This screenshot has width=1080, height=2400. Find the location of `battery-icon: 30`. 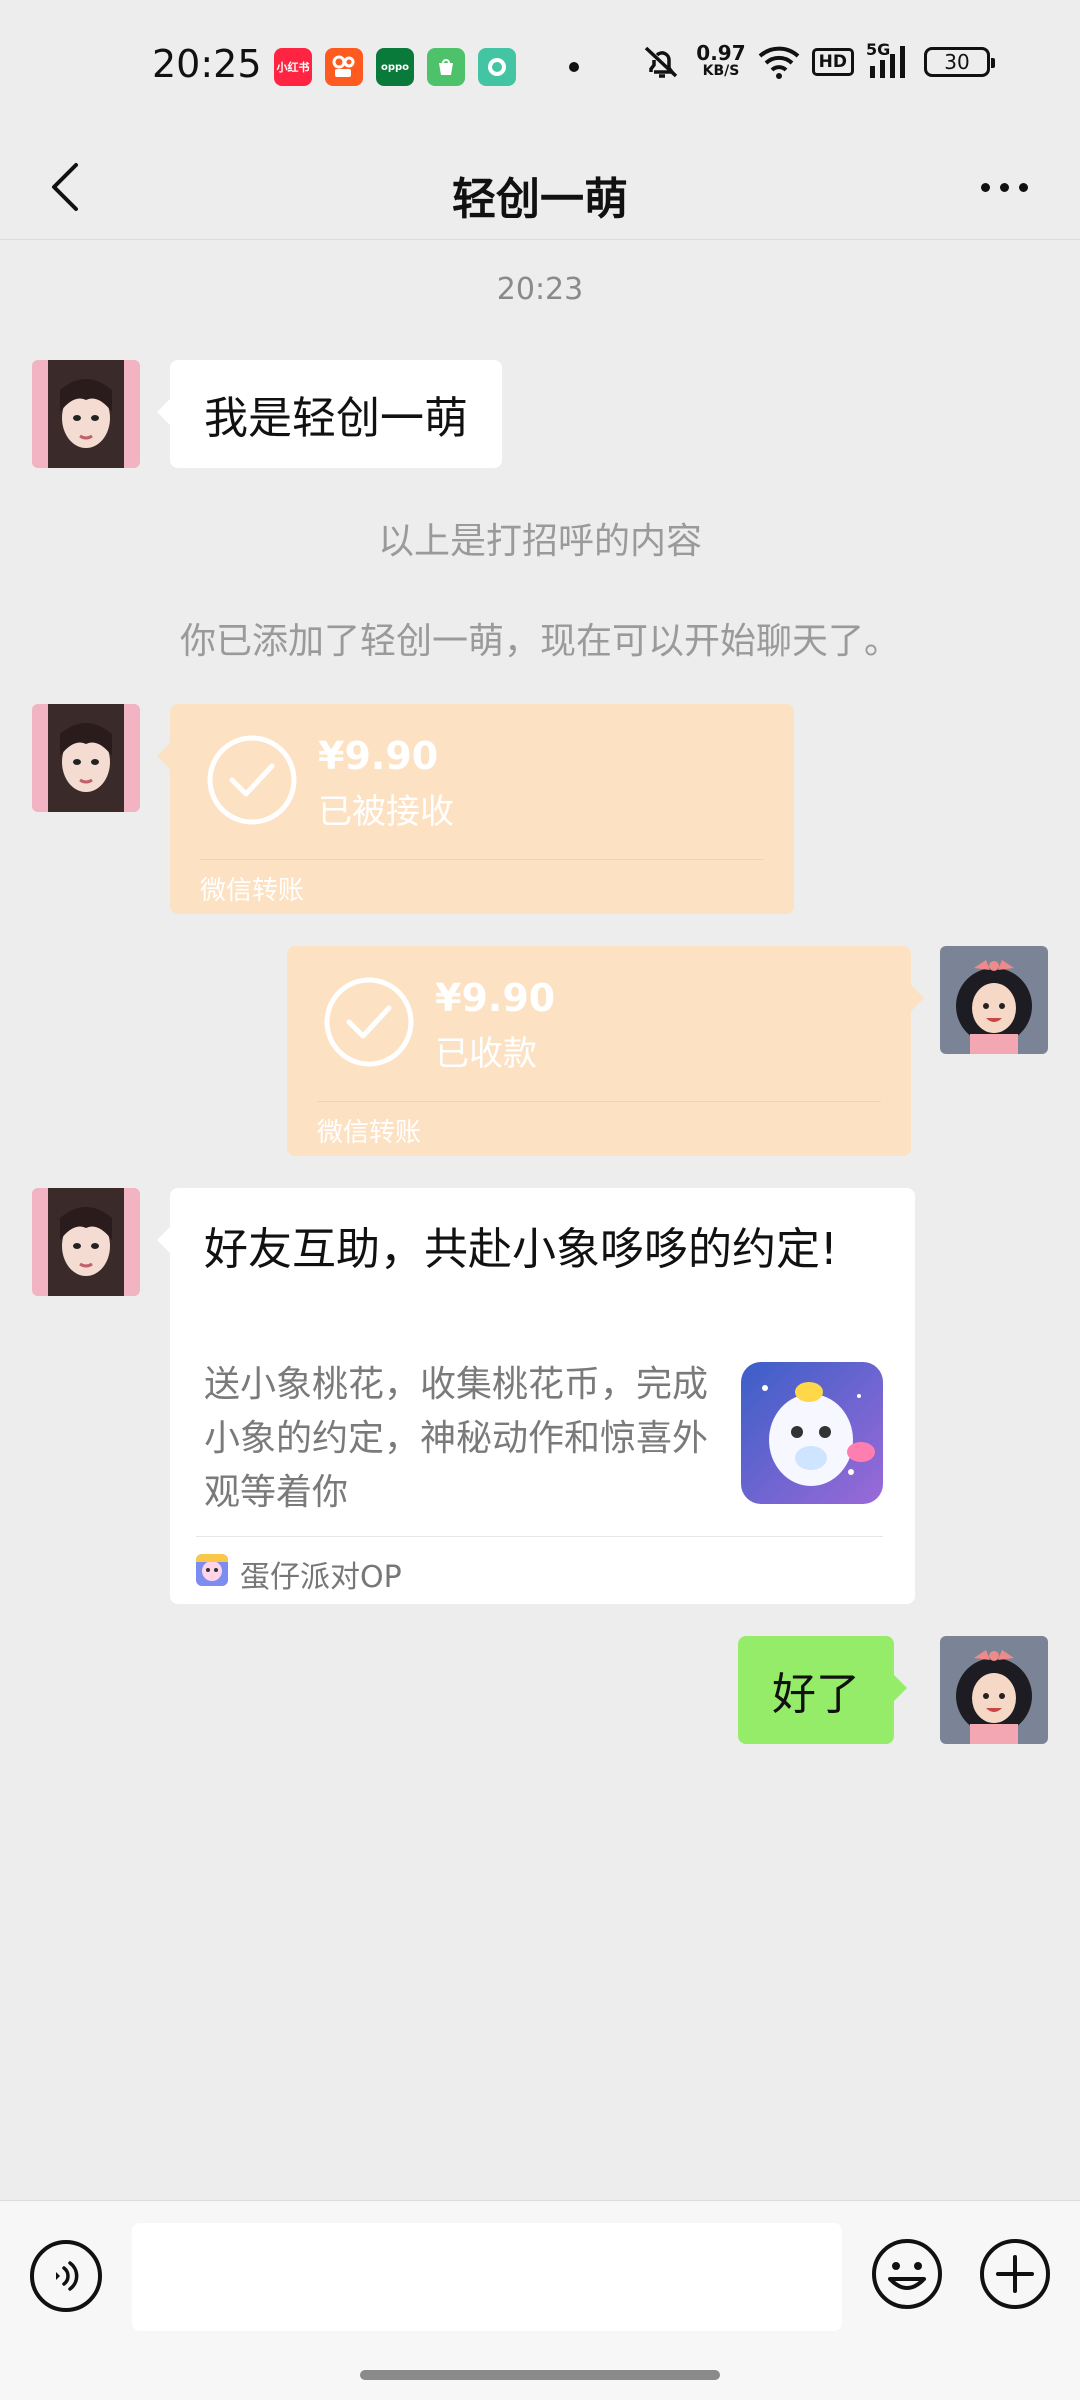

battery-icon: 30 is located at coordinates (959, 62).